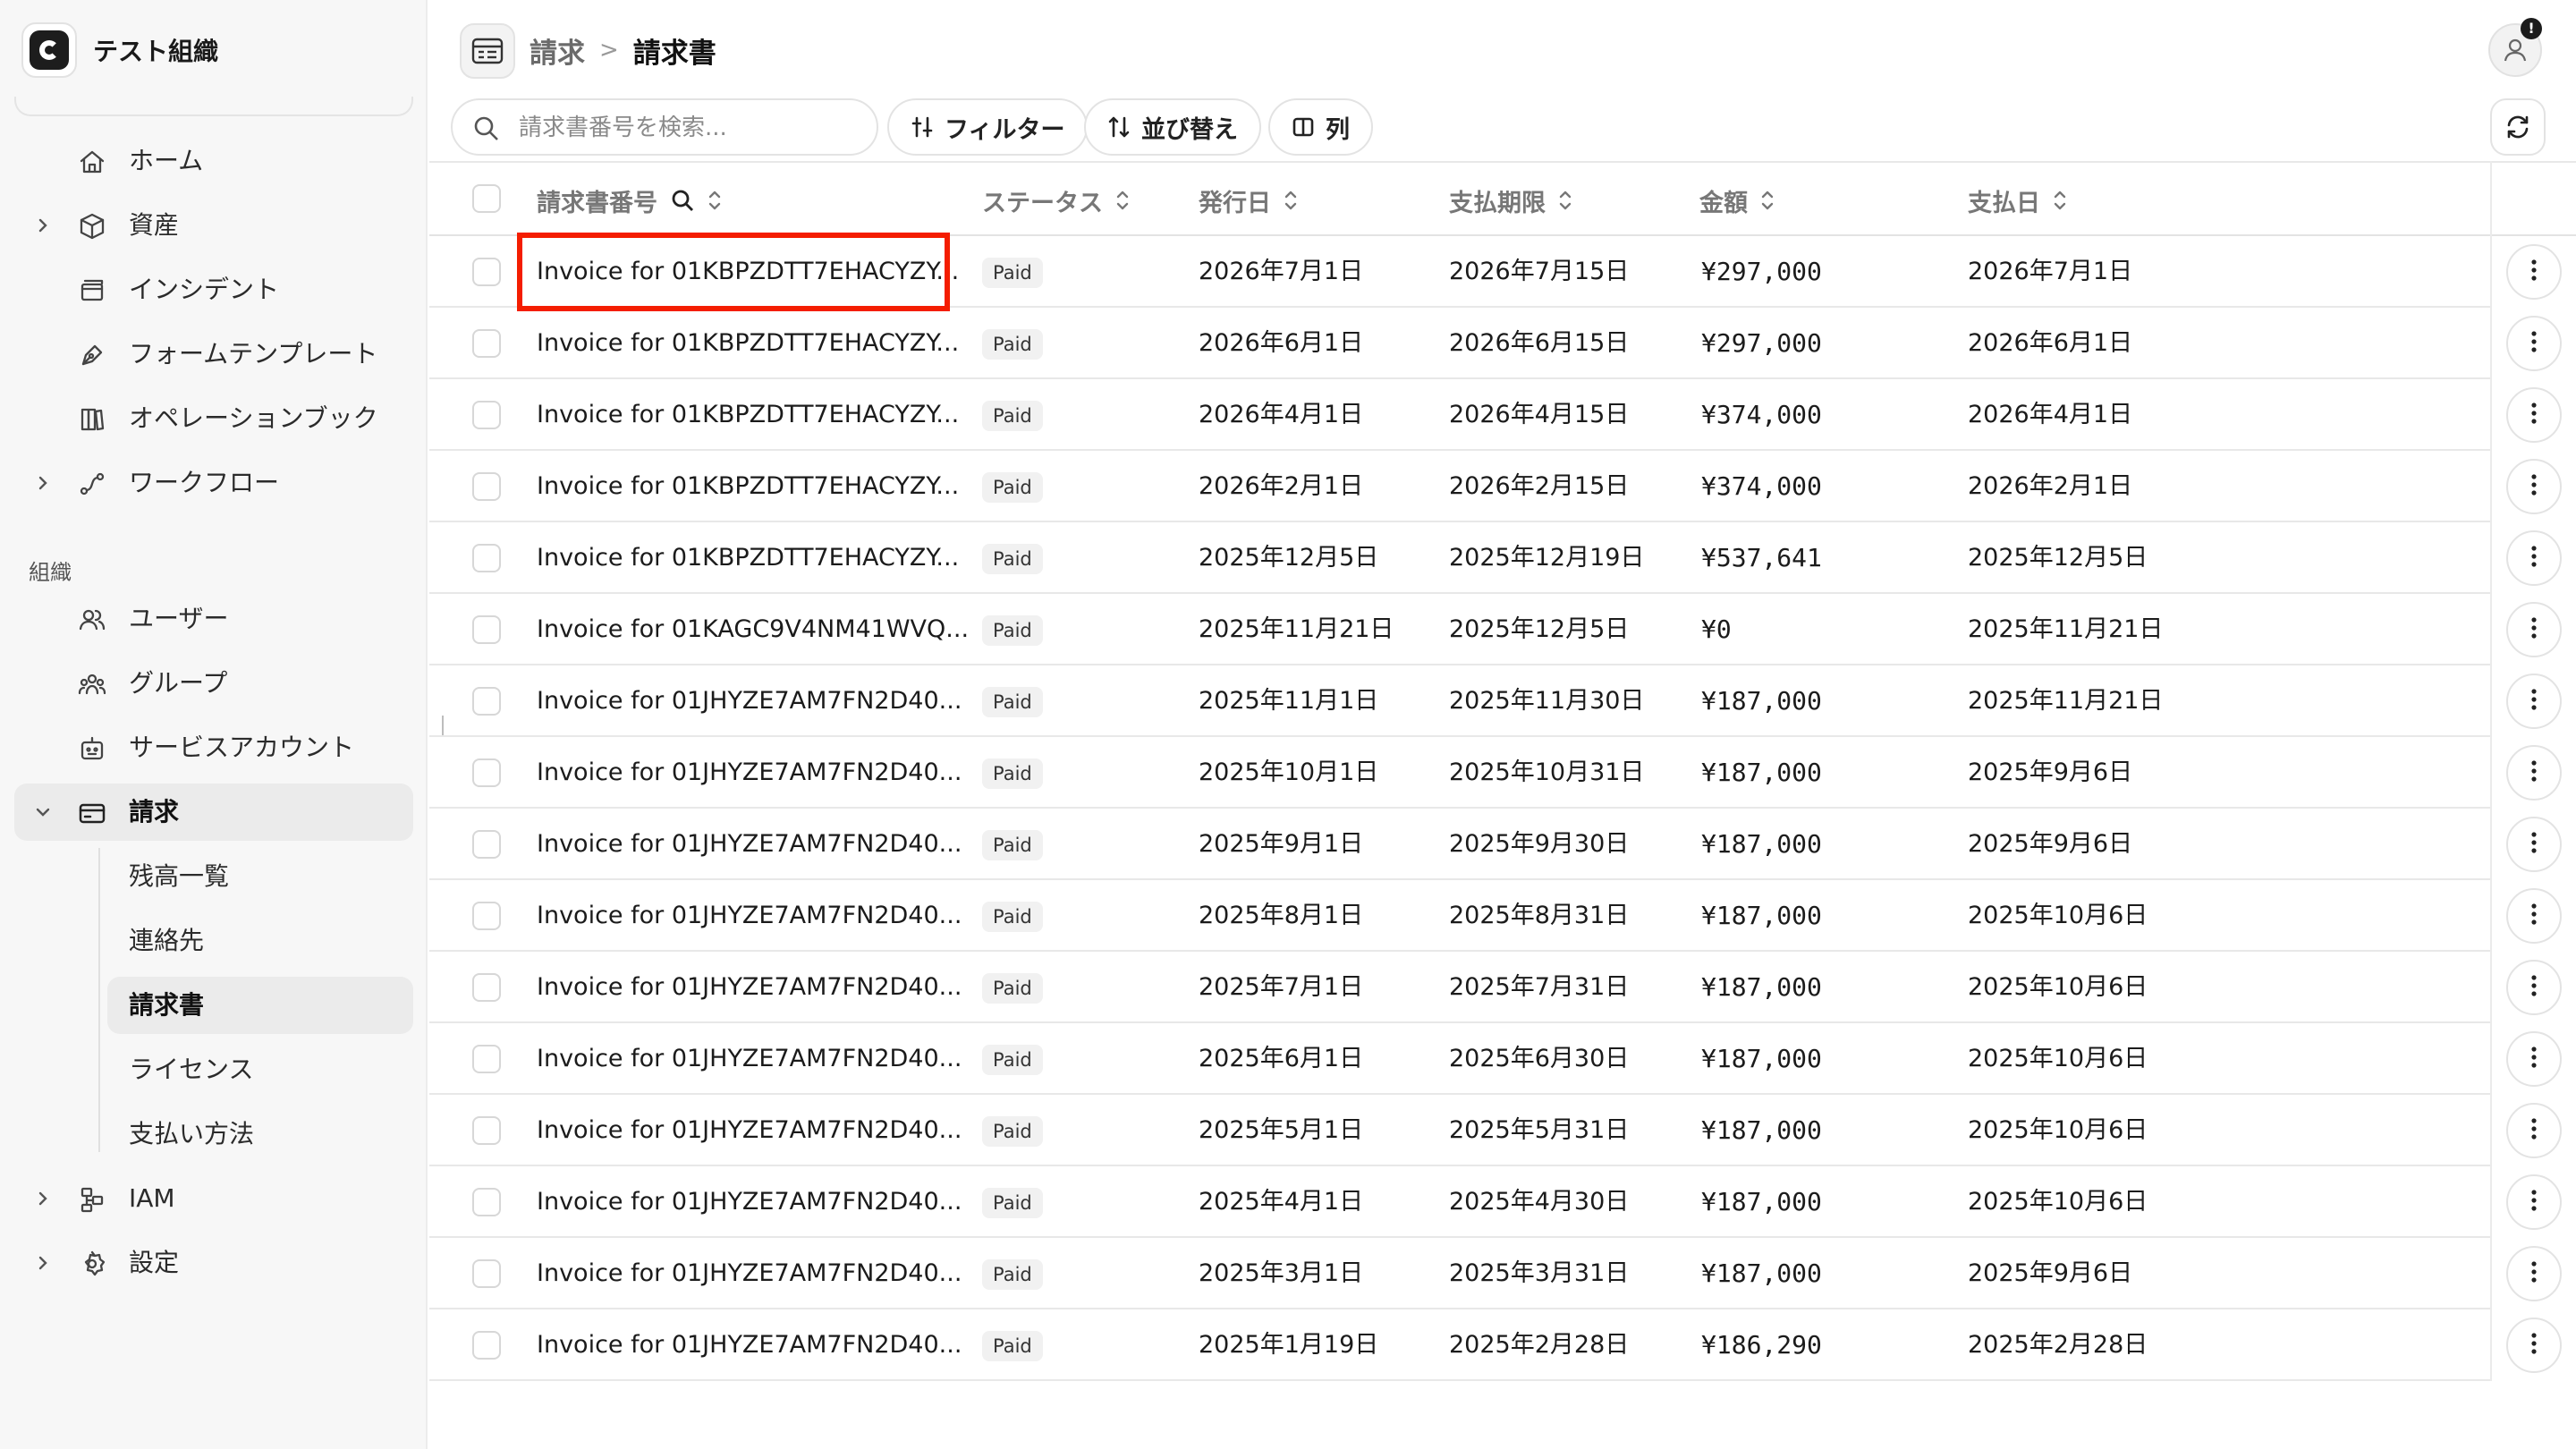 This screenshot has height=1449, width=2576. Describe the element at coordinates (1249, 200) in the screenshot. I see `column-header-issue-date: 発行日` at that location.